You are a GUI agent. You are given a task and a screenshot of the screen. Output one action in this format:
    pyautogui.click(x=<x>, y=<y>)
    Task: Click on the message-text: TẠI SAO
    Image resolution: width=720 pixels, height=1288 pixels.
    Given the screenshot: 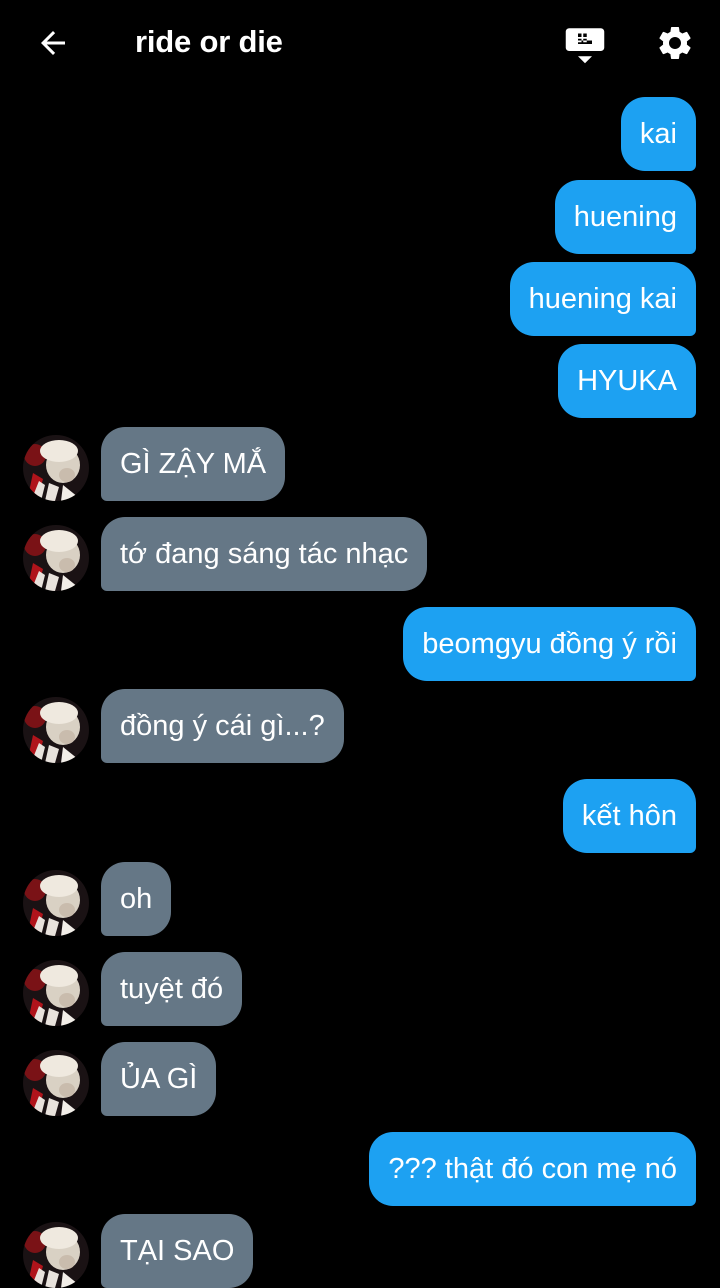 What is the action you would take?
    pyautogui.click(x=177, y=1250)
    